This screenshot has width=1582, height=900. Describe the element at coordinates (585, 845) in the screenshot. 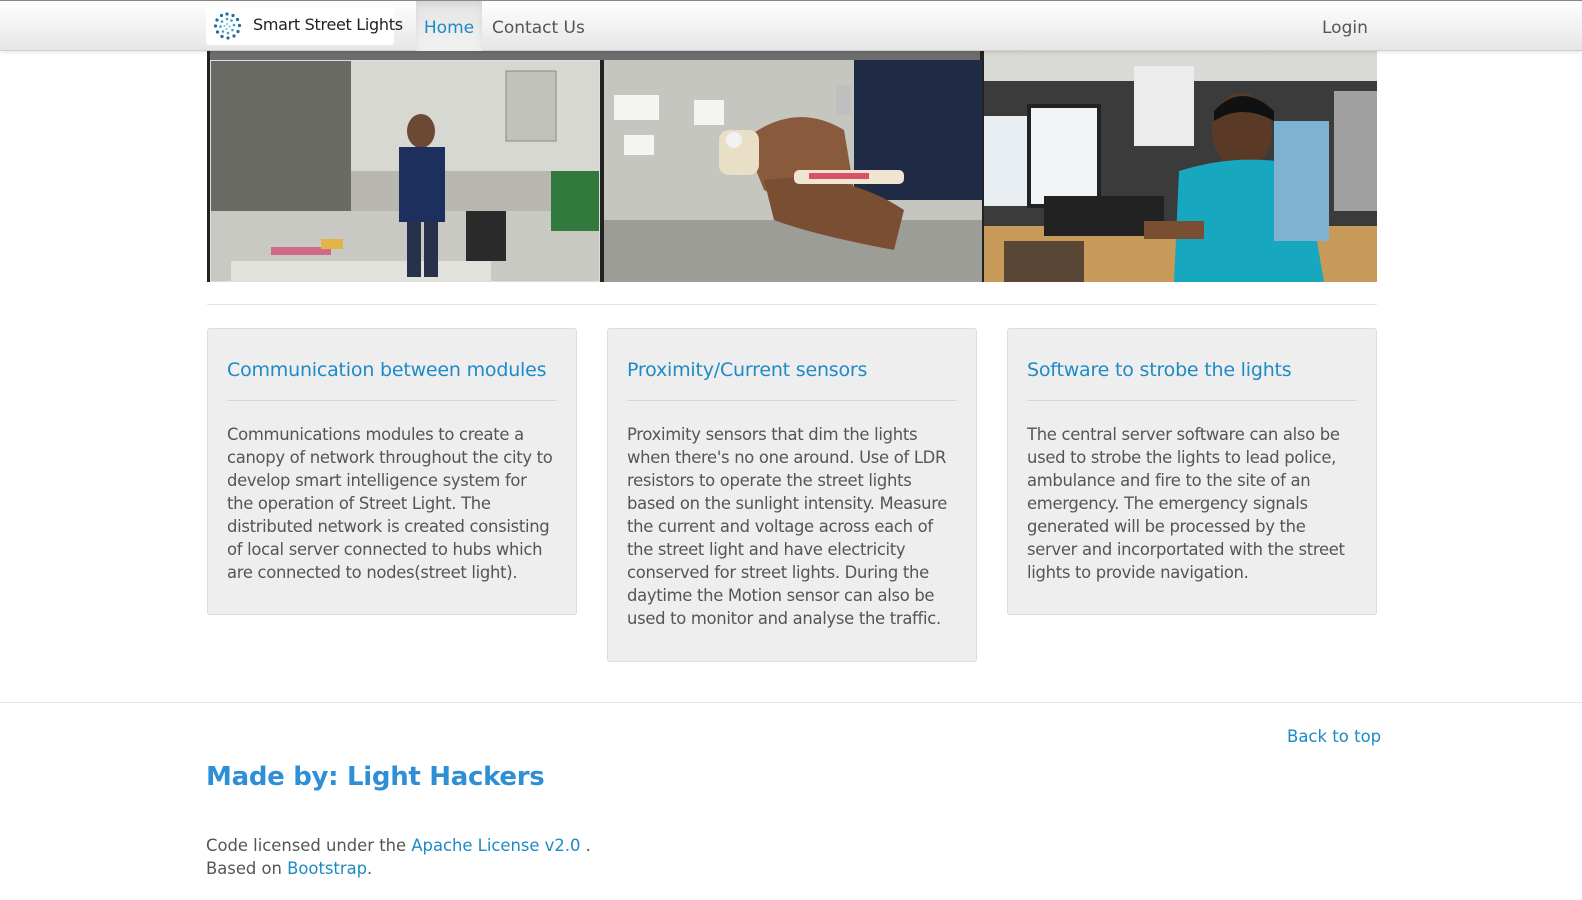

I see `license-suffix: .` at that location.